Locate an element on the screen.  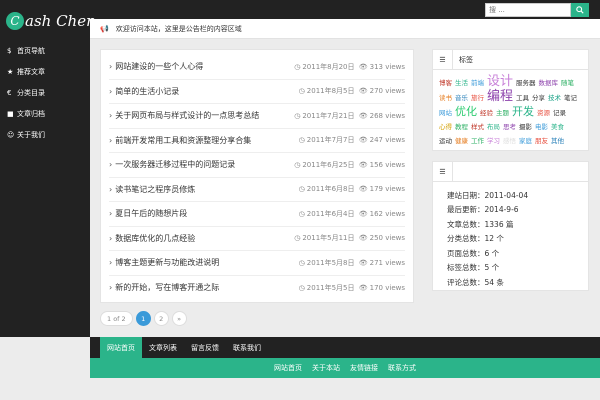
tag-link: 笔记 is located at coordinates (570, 98).